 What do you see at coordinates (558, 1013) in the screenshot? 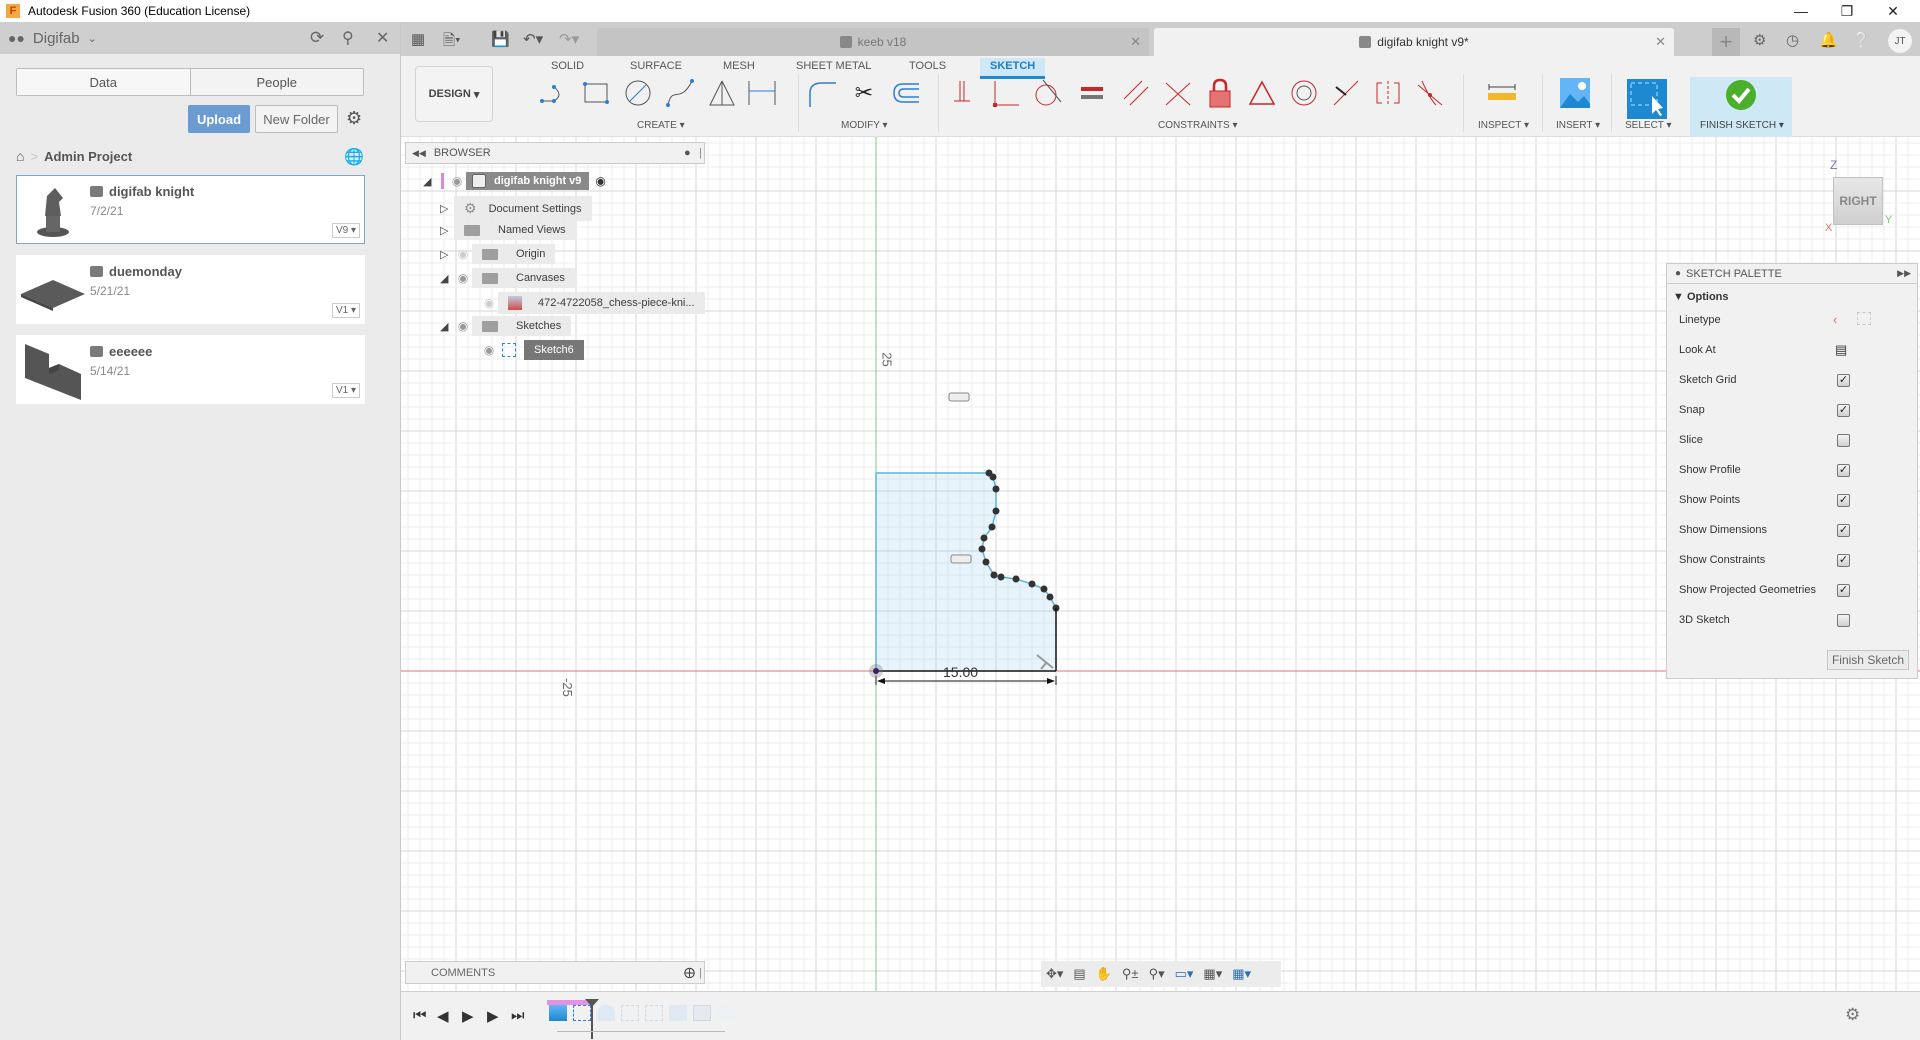
I see `timeline-canvas-icon` at bounding box center [558, 1013].